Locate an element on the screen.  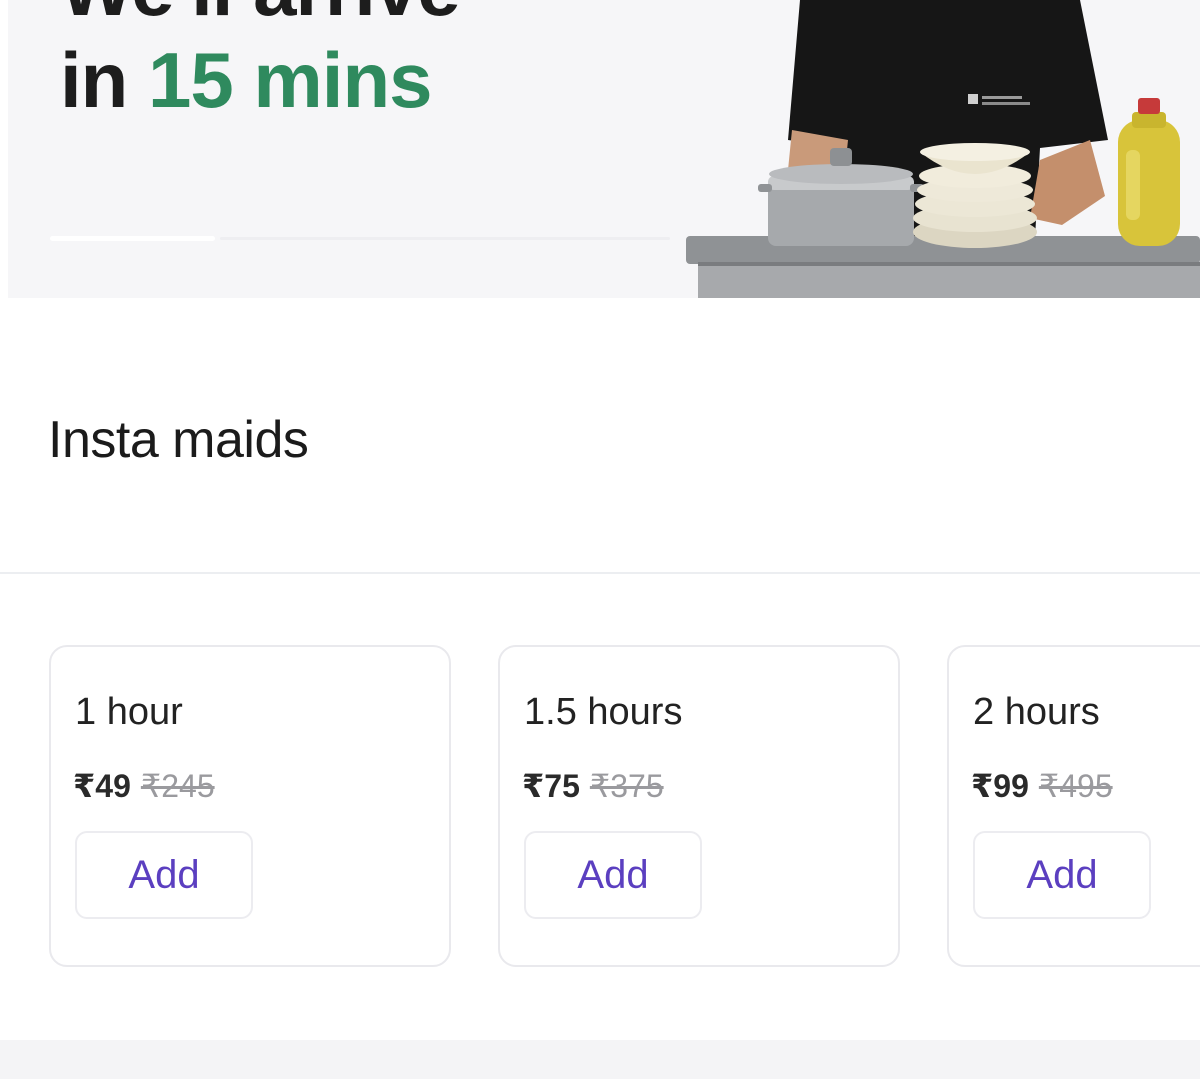
package-duration: 1 hour is located at coordinates (129, 712).